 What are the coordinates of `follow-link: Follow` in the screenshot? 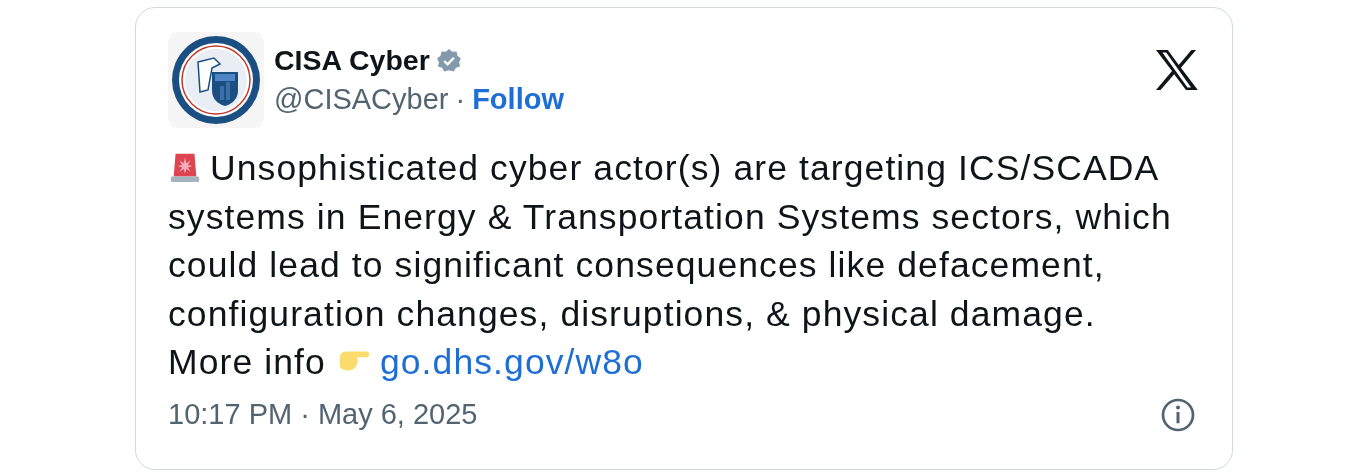 It's located at (518, 99).